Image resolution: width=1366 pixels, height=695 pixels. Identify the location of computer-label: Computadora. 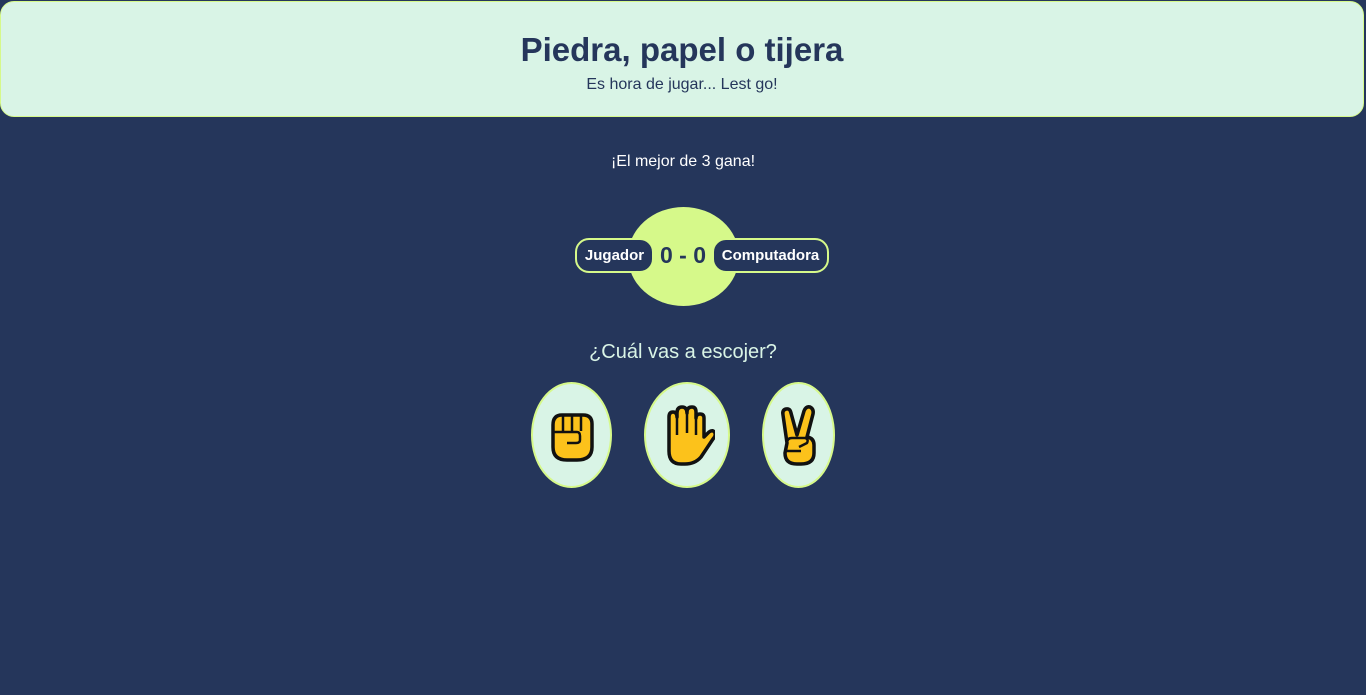
(770, 255).